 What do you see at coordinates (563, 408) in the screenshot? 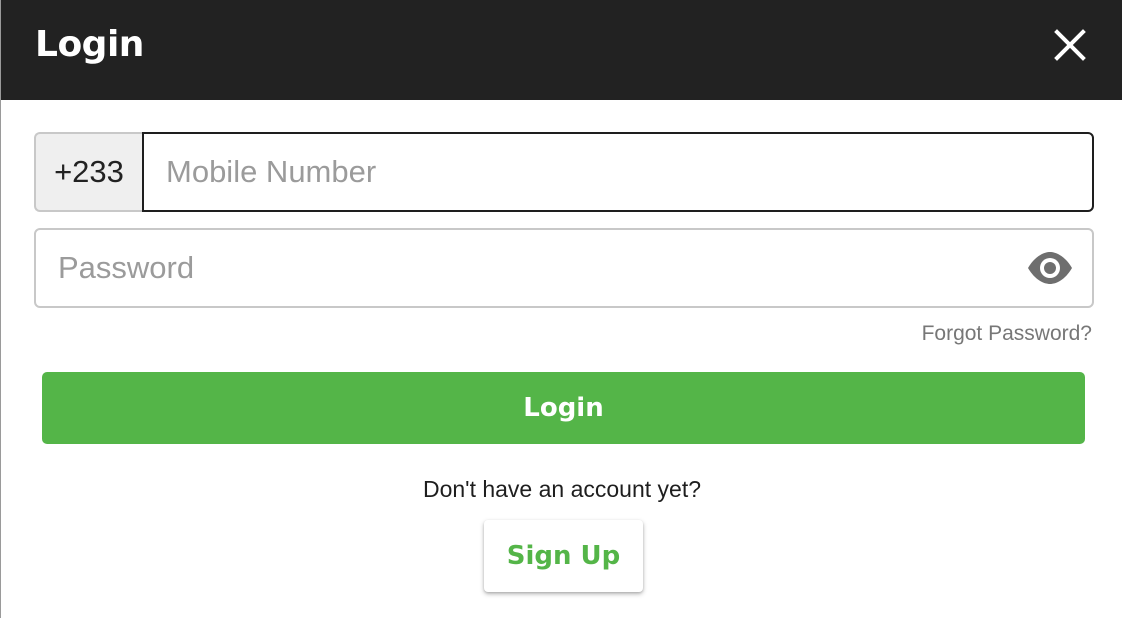
I see `login-button: Login` at bounding box center [563, 408].